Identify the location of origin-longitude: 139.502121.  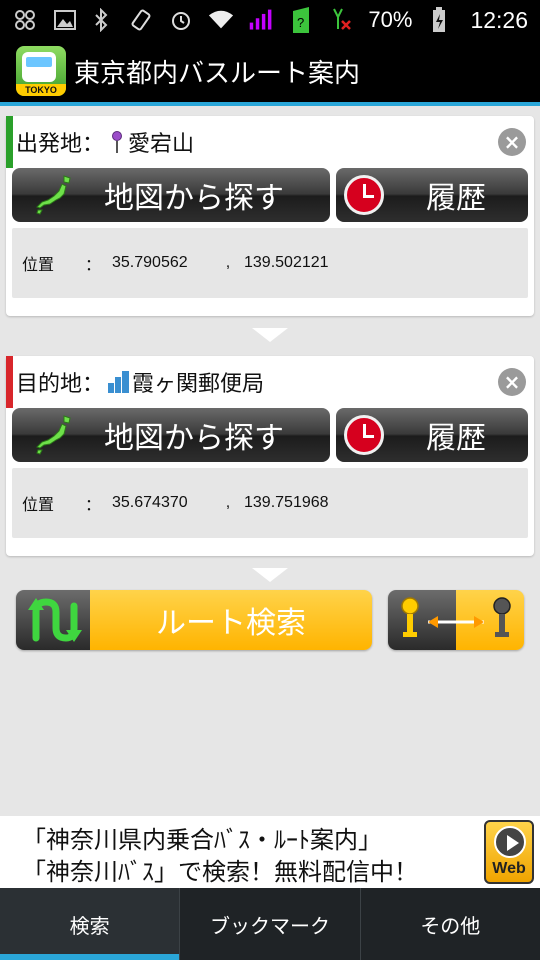
(286, 262).